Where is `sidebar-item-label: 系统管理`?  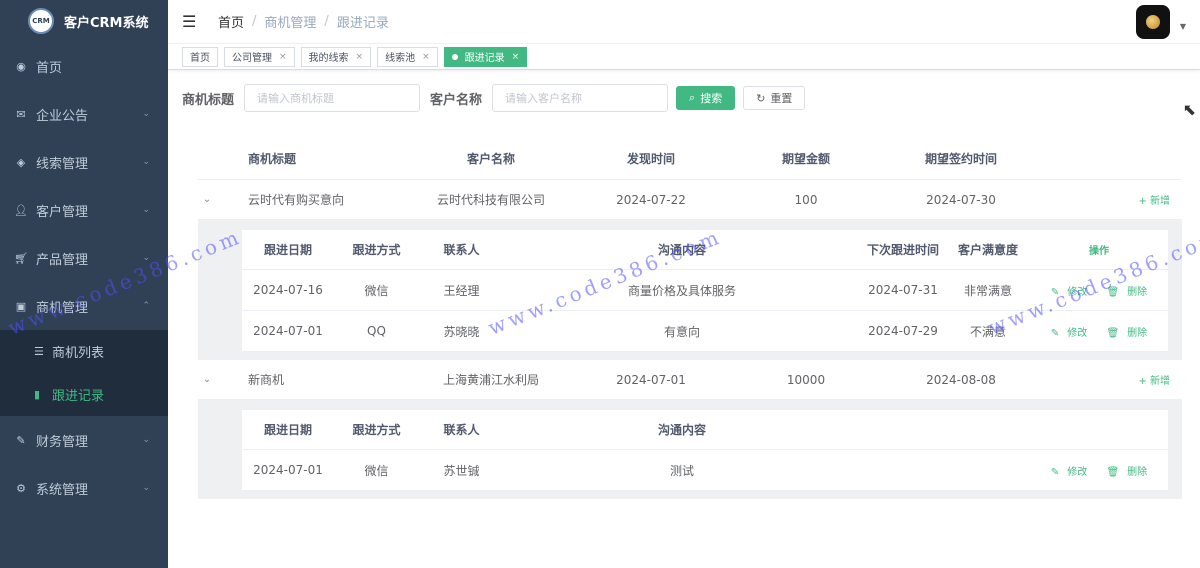
sidebar-item-label: 系统管理 is located at coordinates (62, 490).